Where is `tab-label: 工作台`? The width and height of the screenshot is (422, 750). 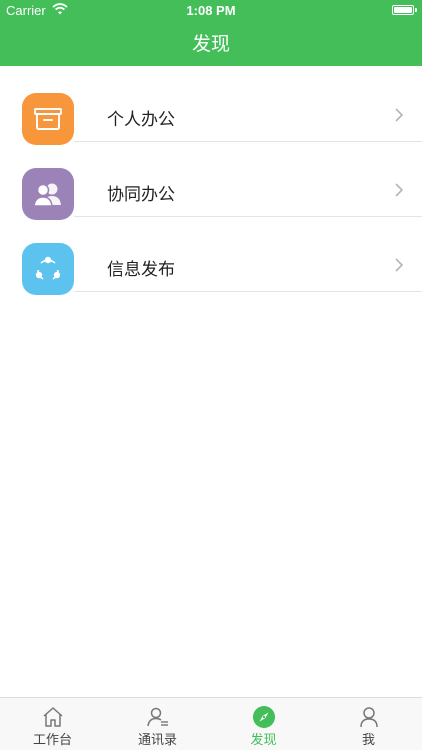
tab-label: 工作台 is located at coordinates (52, 740).